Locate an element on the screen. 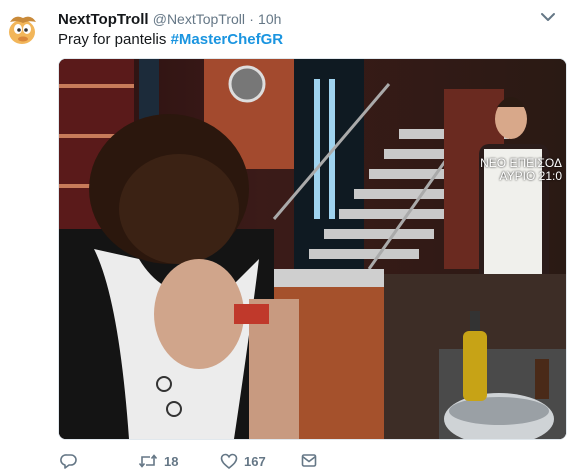 This screenshot has height=475, width=567. retweet-button: 18 is located at coordinates (158, 461).